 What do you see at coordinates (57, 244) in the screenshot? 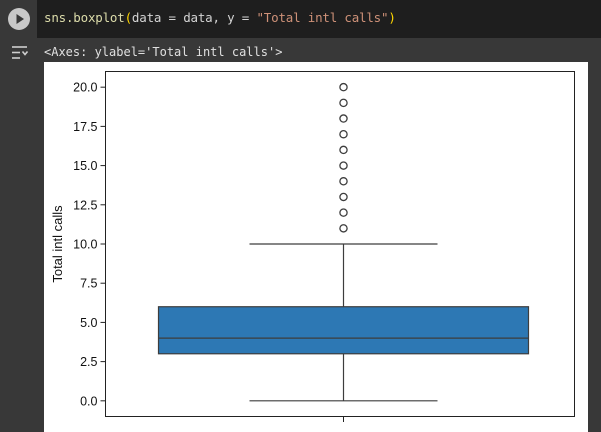
I see `y-axis-label: Total intl calls` at bounding box center [57, 244].